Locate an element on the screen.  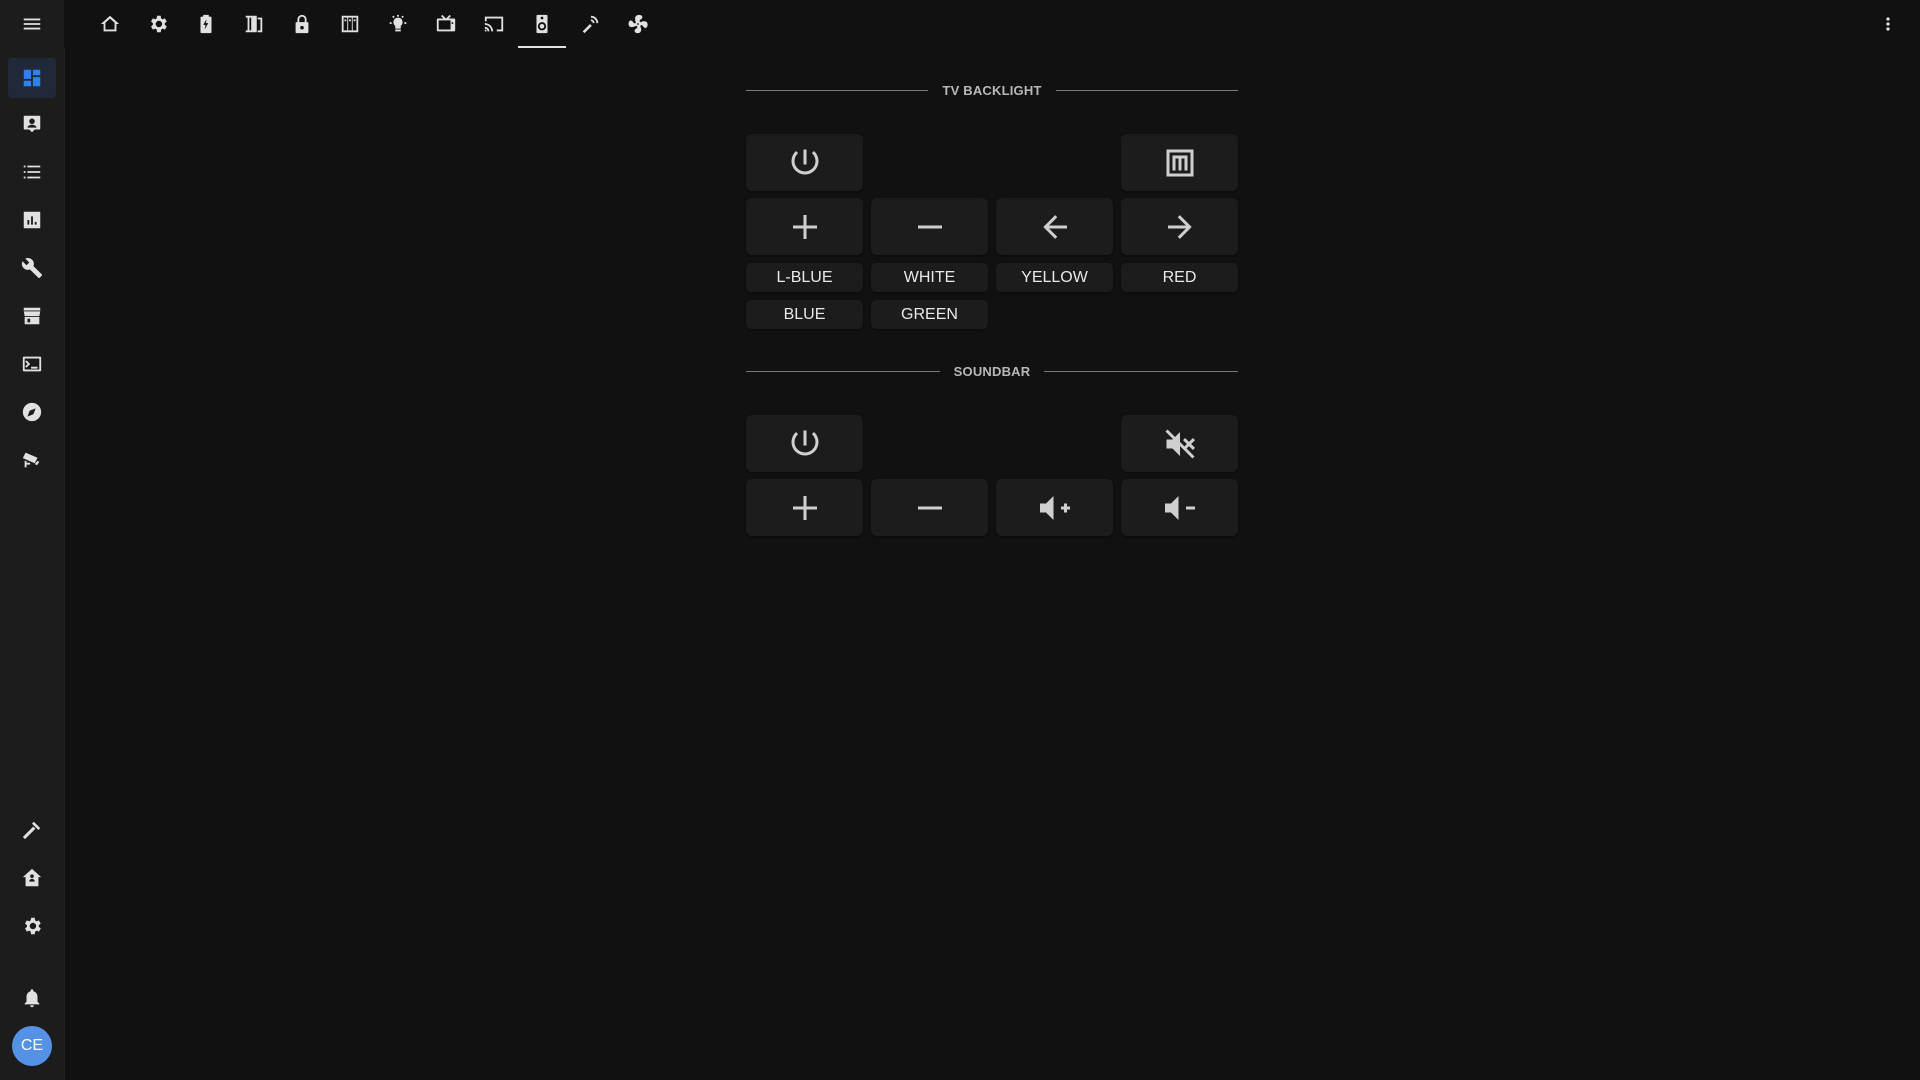
cast-icon is located at coordinates (494, 24).